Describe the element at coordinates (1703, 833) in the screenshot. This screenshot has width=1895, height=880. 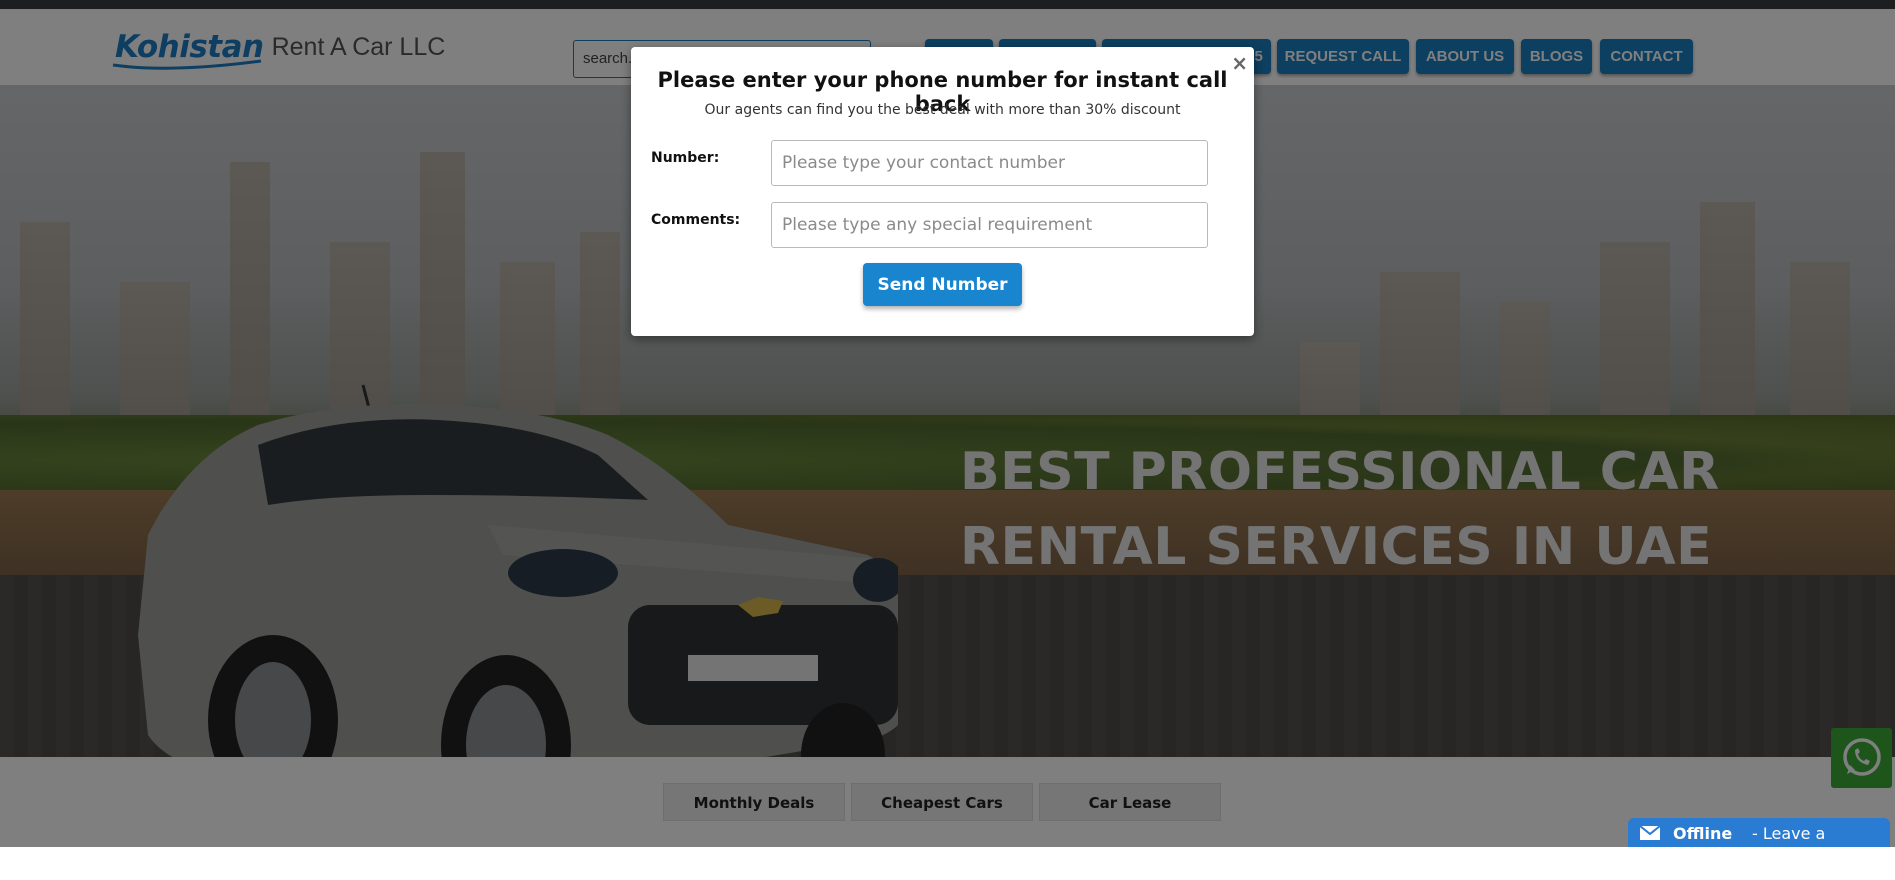
I see `chat-status: Offline` at that location.